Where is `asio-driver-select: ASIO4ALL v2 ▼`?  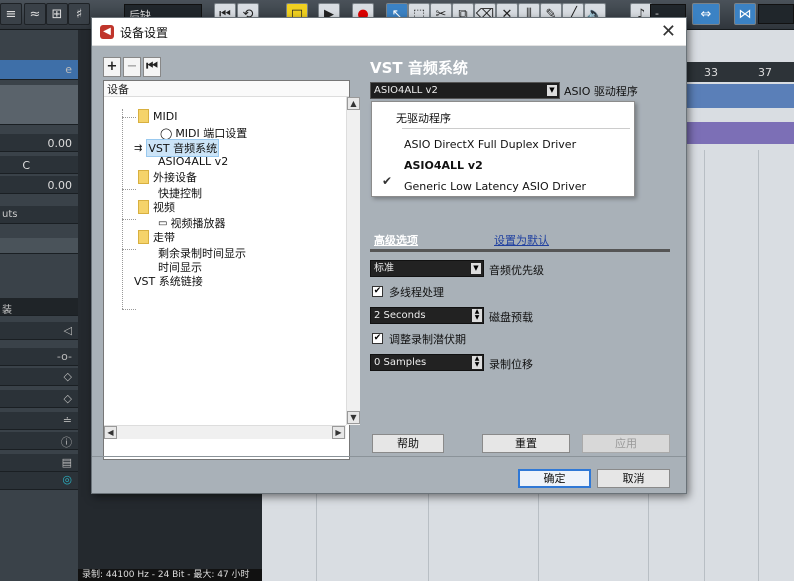 asio-driver-select: ASIO4ALL v2 ▼ is located at coordinates (465, 90).